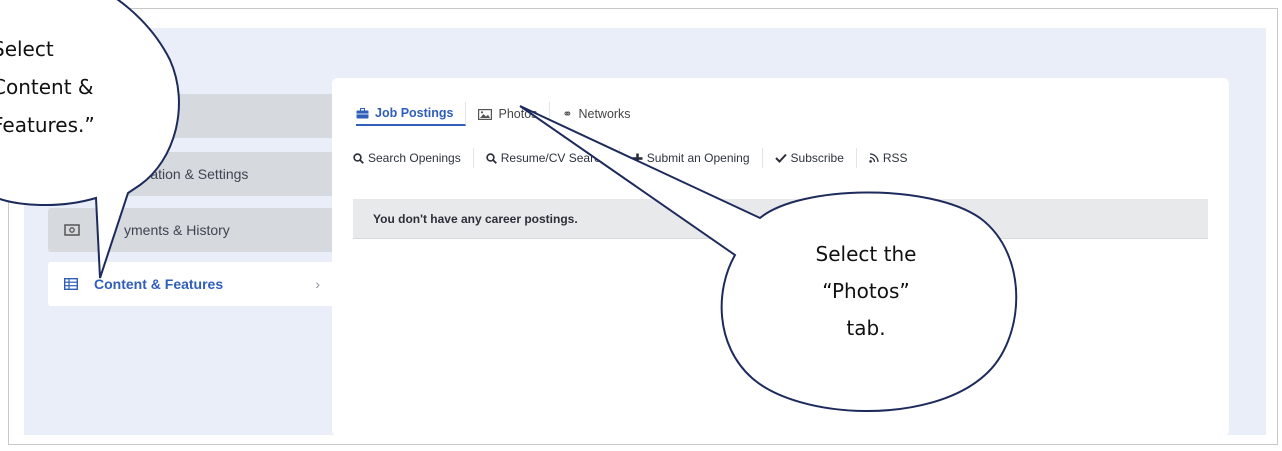 Image resolution: width=1282 pixels, height=451 pixels. Describe the element at coordinates (47, 87) in the screenshot. I see `callout-line: Content &` at that location.